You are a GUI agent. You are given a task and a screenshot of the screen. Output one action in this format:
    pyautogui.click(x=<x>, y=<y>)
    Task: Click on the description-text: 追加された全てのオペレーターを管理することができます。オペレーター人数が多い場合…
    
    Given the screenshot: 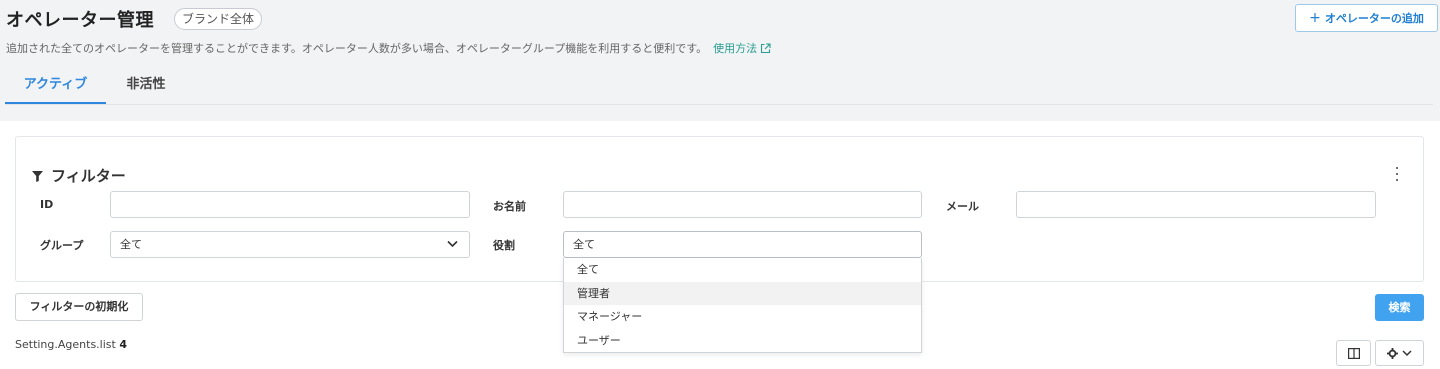 What is the action you would take?
    pyautogui.click(x=357, y=48)
    